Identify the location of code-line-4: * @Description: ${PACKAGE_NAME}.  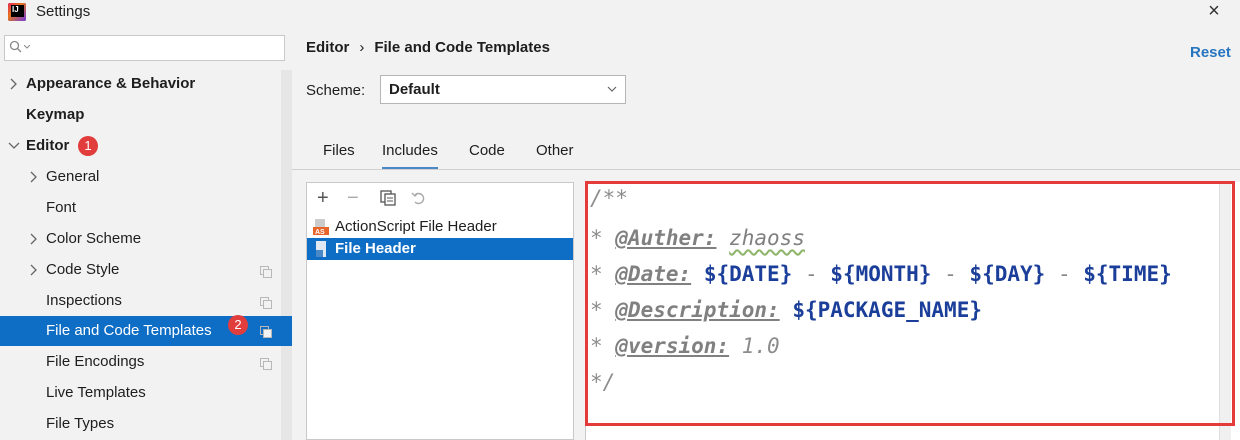
(786, 310).